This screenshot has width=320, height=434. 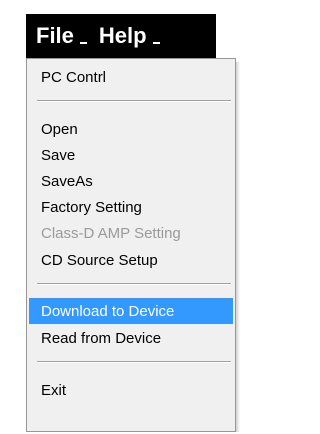 I want to click on menu-item-label: Read from Device, so click(x=101, y=338).